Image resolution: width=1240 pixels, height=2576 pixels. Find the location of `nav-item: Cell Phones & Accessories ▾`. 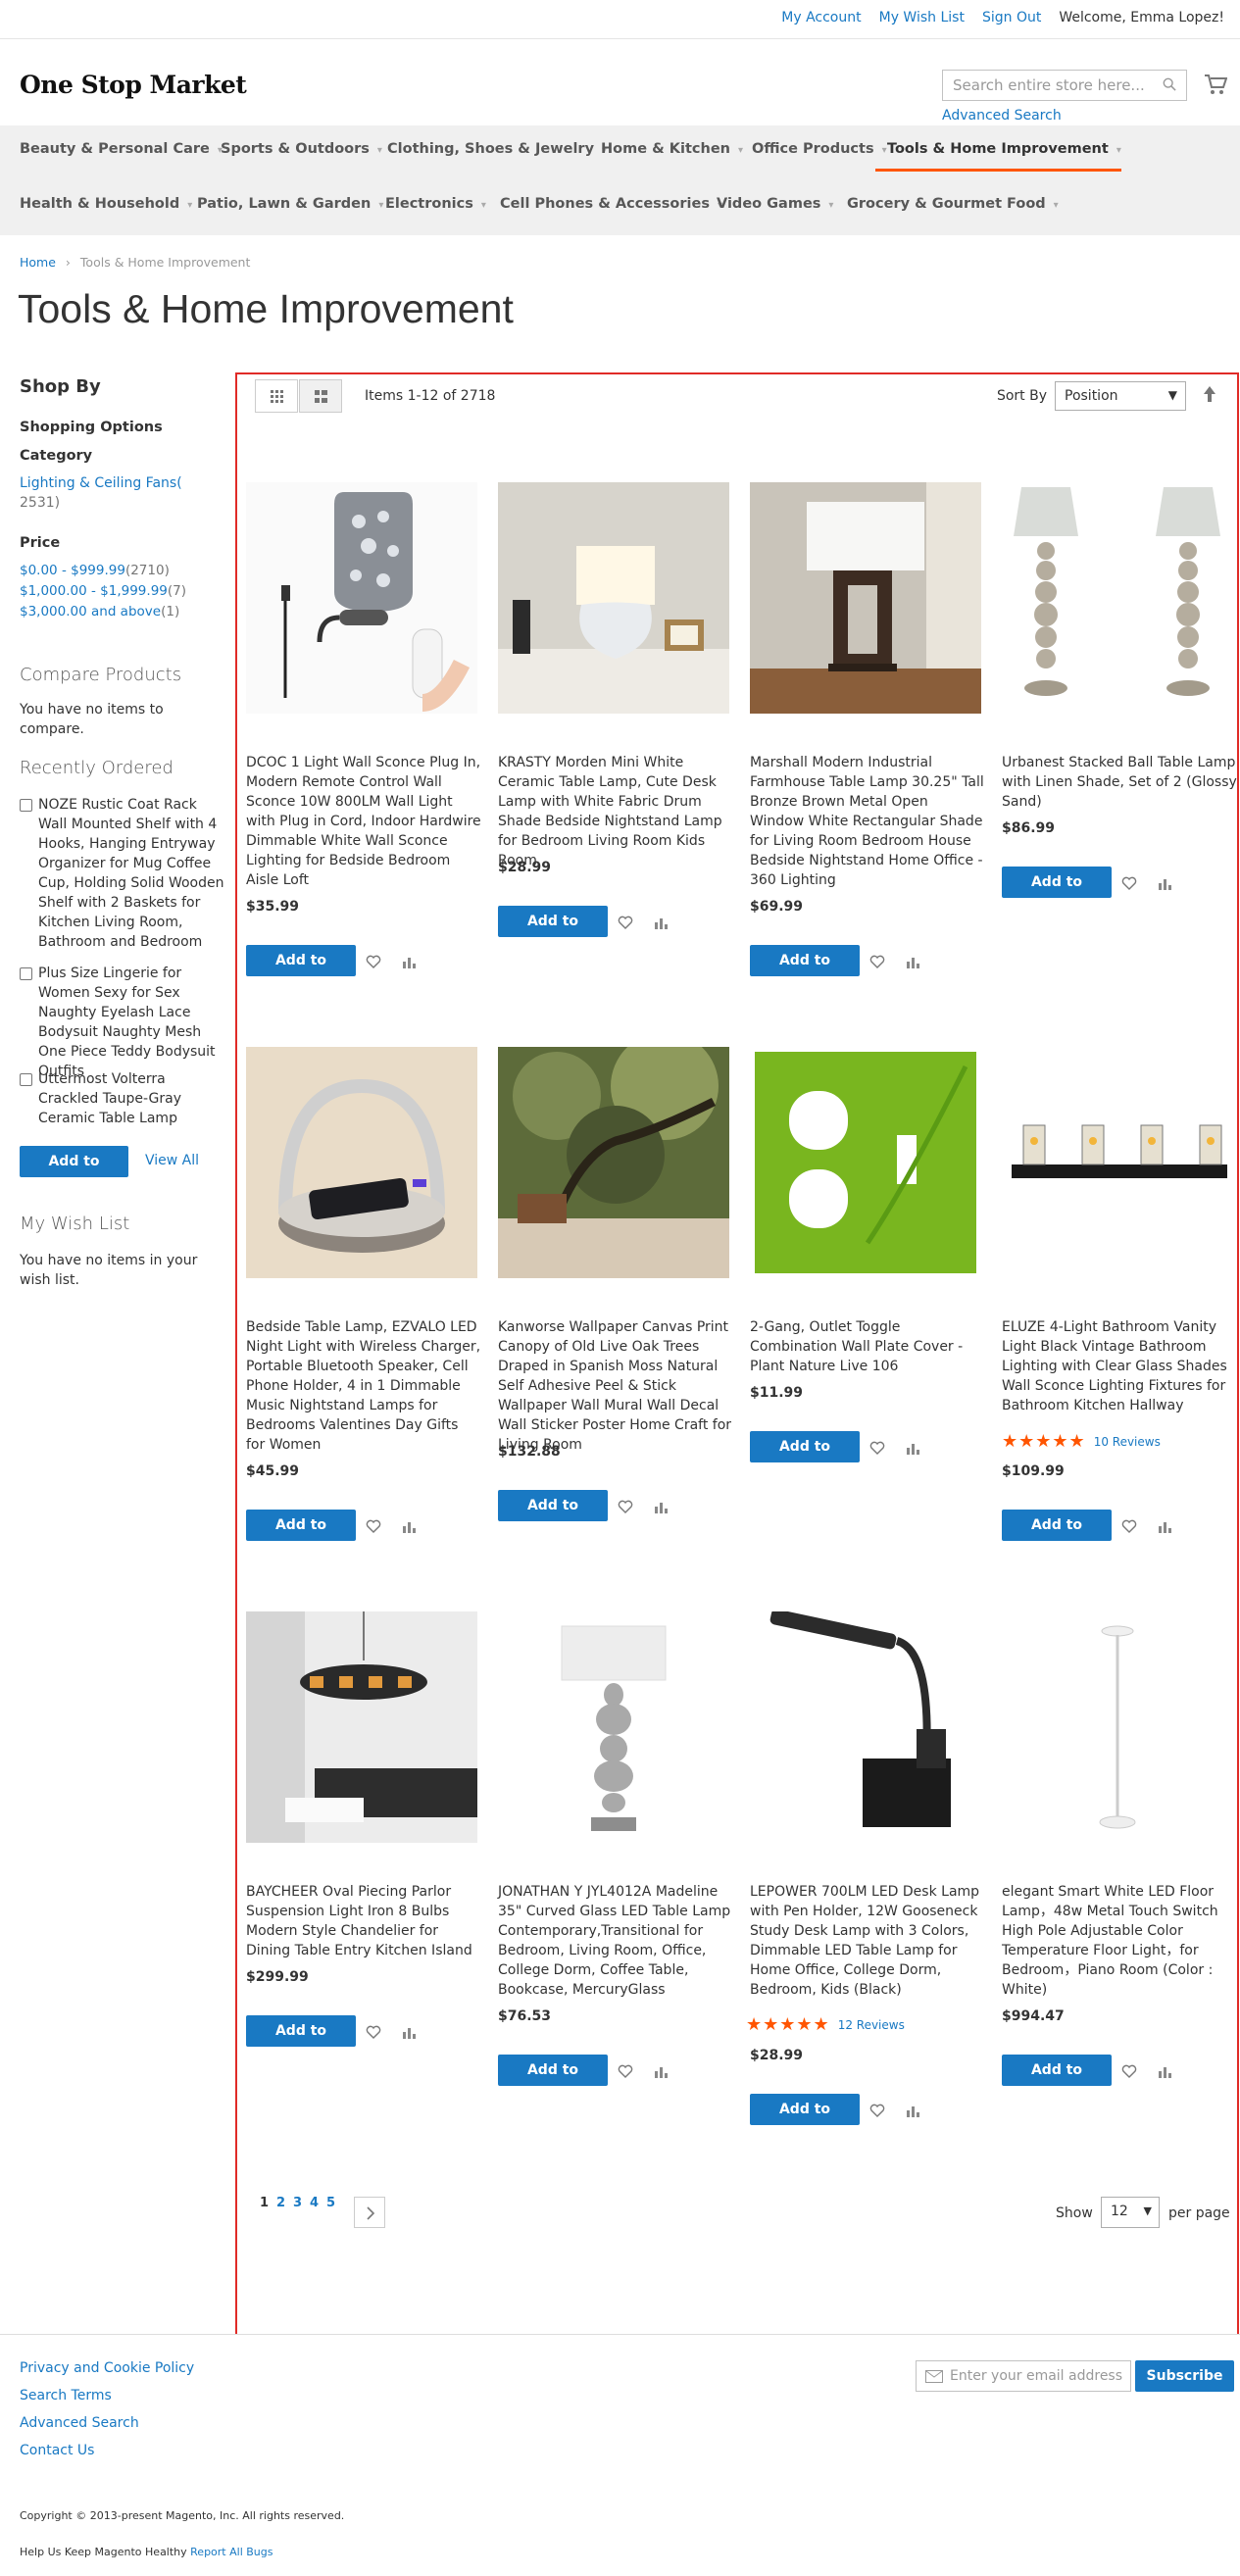

nav-item: Cell Phones & Accessories ▾ is located at coordinates (611, 204).